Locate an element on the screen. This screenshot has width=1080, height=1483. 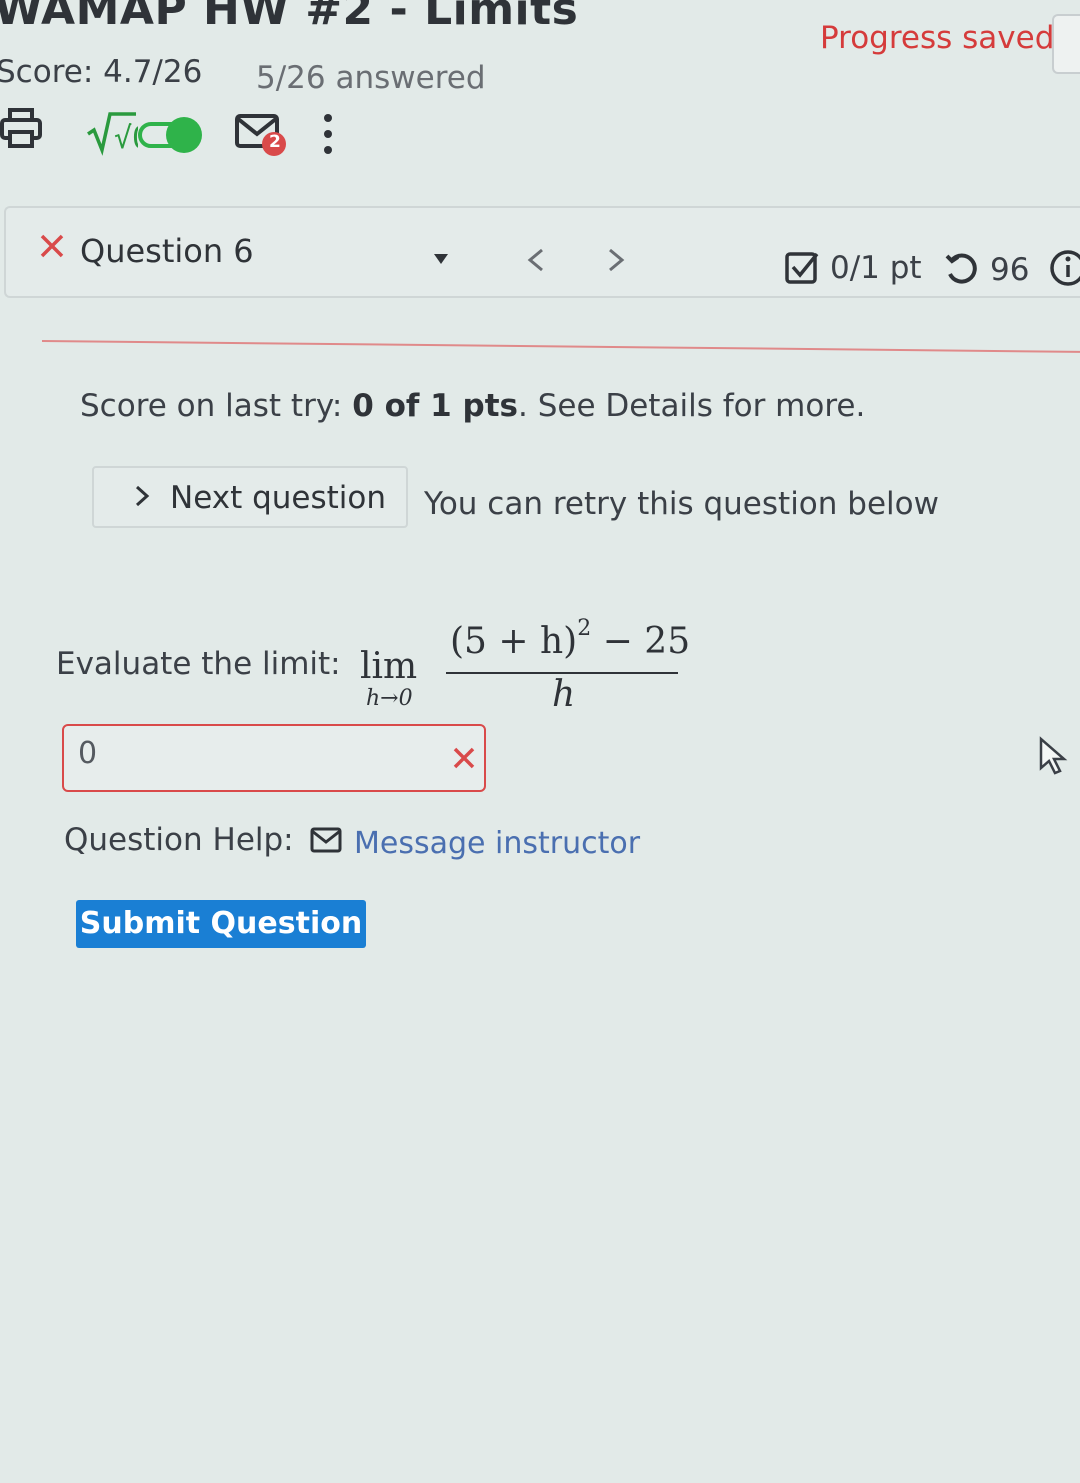
tries-remaining: 96 is located at coordinates (1010, 270).